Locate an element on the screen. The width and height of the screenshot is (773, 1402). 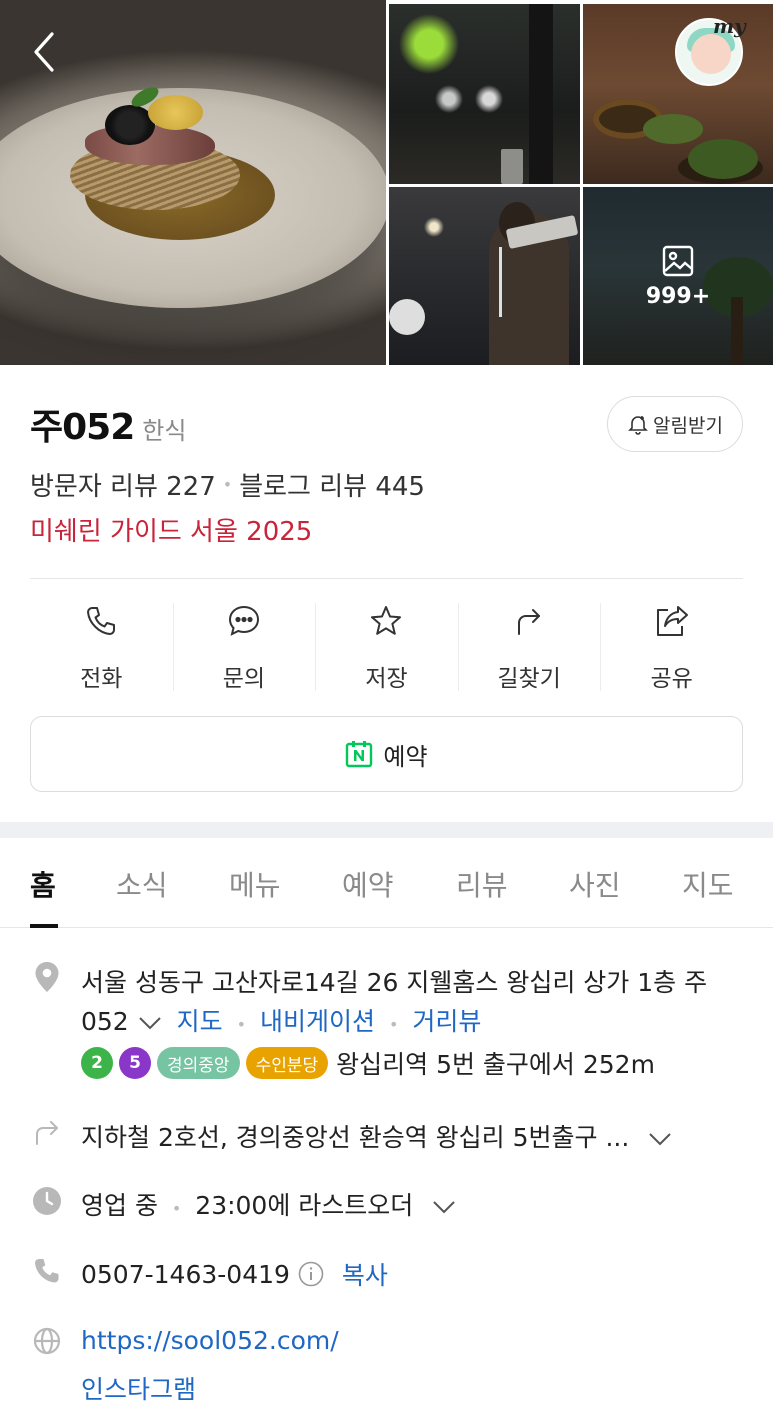
phone-row: 0507-1463-0419 복사 is located at coordinates (234, 1274).